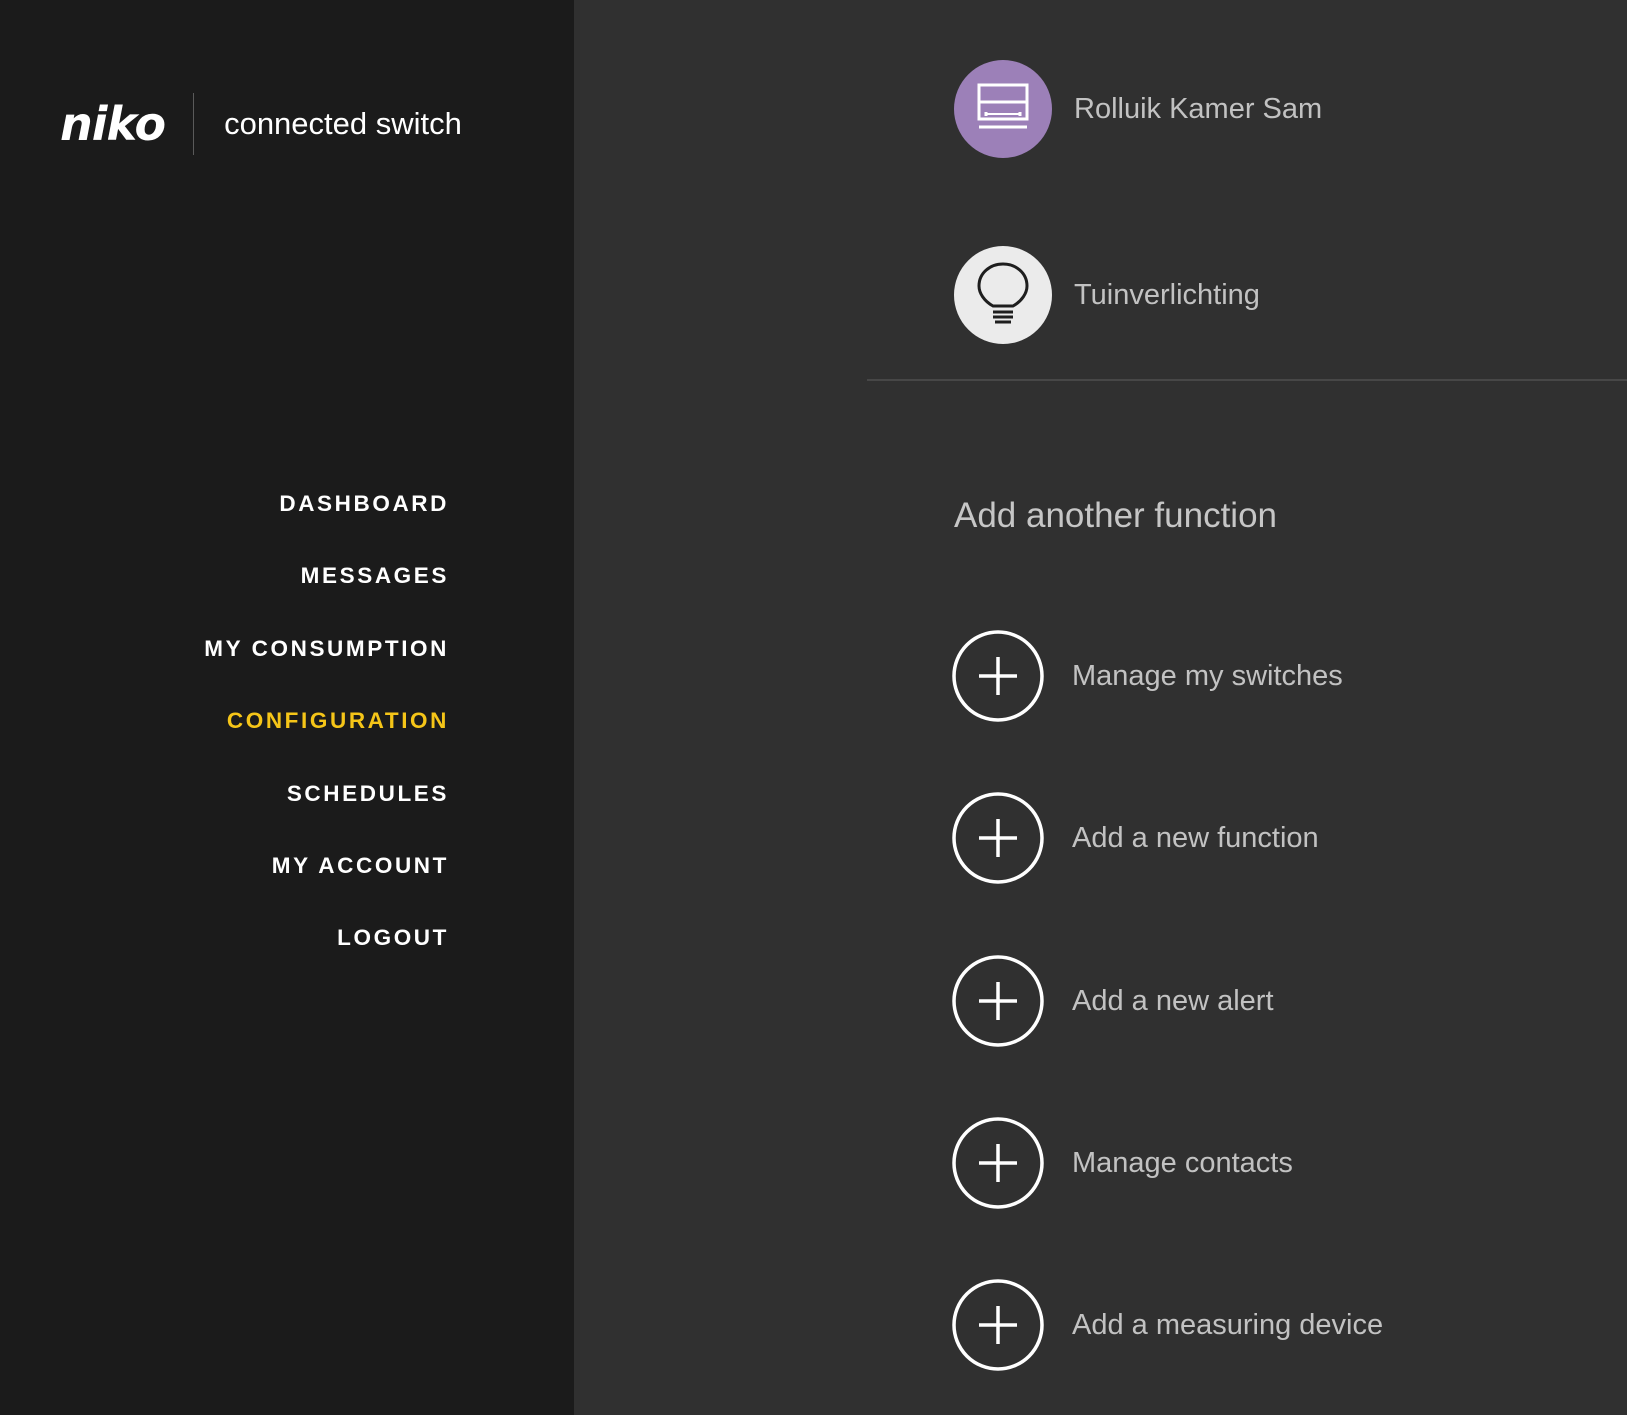  I want to click on function-item: Tuinverlichting, so click(1107, 295).